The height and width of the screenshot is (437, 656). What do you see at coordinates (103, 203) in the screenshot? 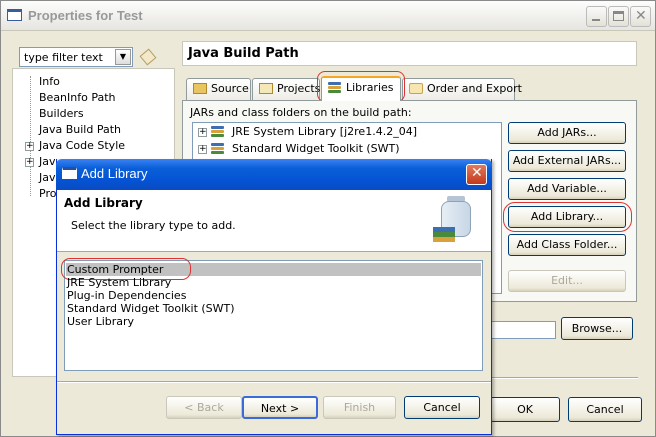
I see `dialog-heading: Add Library` at bounding box center [103, 203].